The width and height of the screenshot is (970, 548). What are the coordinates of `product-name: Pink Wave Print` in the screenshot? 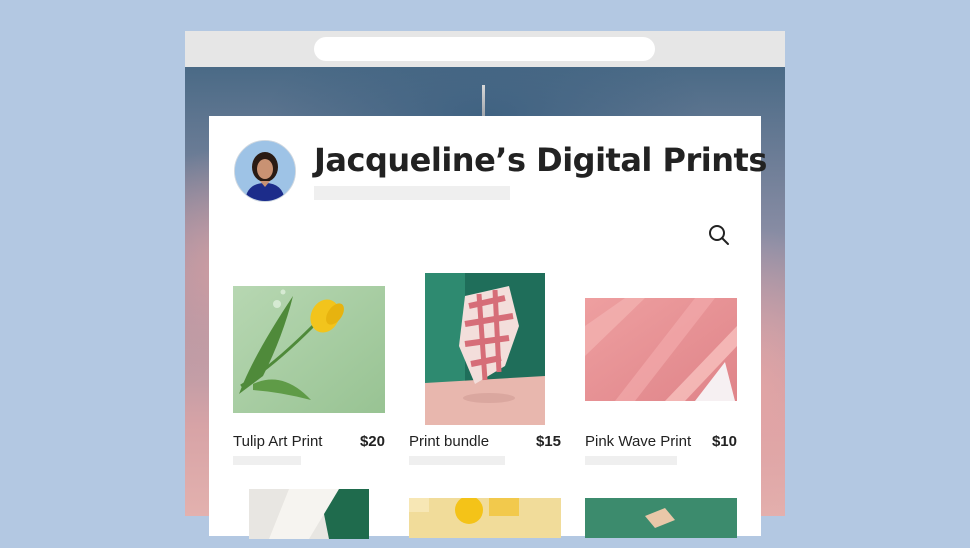 It's located at (638, 441).